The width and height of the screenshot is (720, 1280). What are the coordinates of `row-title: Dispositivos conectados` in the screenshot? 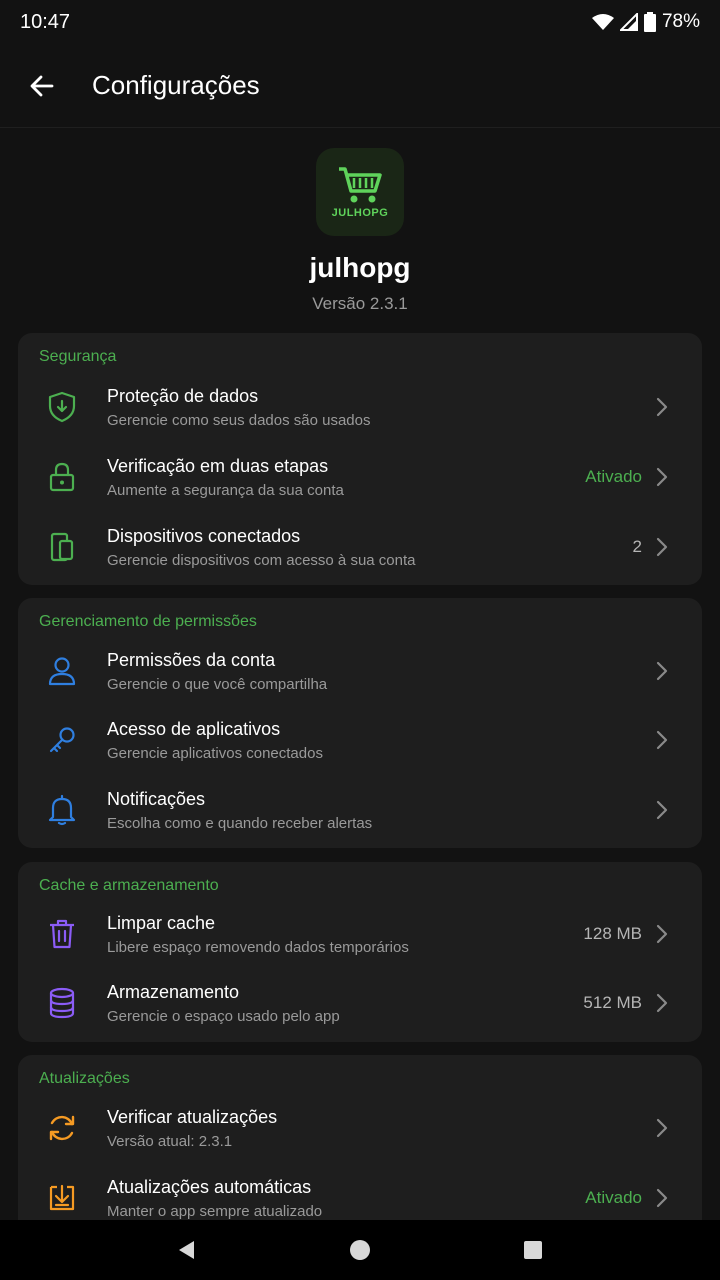 It's located at (204, 535).